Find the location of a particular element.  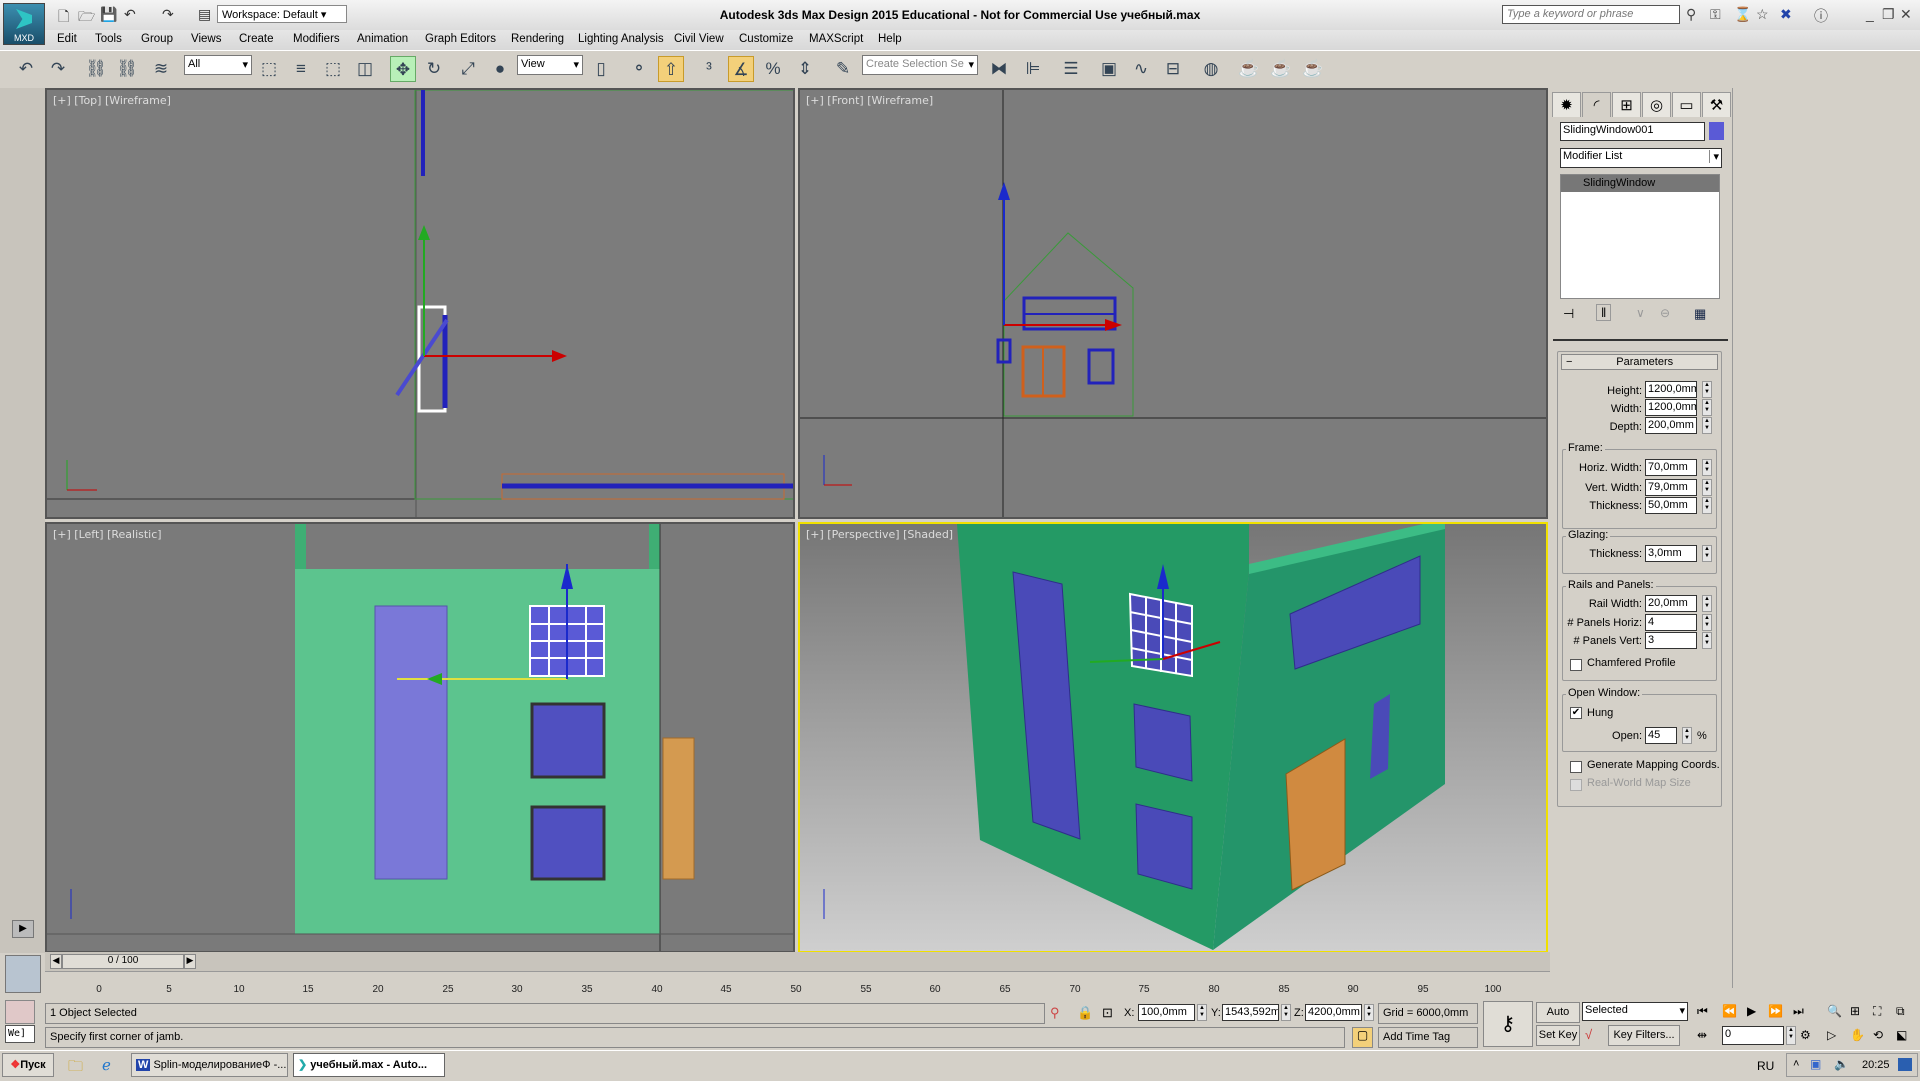

manipulate-icon: ⚬ is located at coordinates (639, 69).